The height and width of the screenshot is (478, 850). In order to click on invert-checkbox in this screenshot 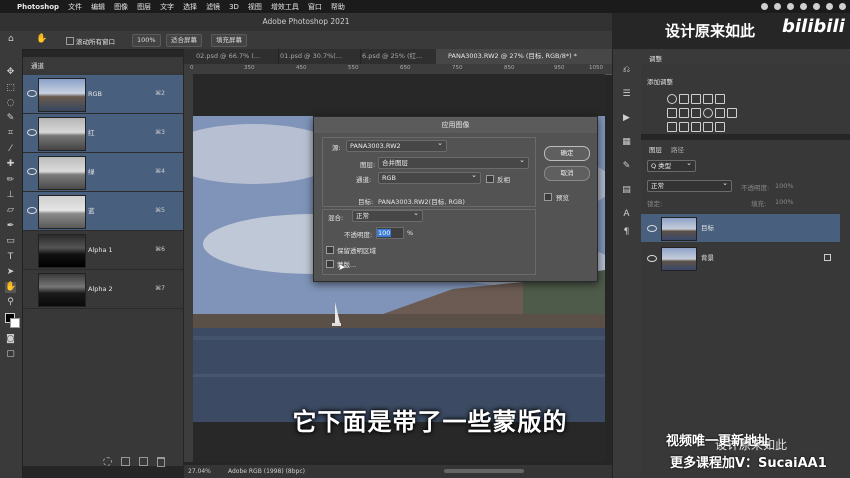, I will do `click(490, 179)`.